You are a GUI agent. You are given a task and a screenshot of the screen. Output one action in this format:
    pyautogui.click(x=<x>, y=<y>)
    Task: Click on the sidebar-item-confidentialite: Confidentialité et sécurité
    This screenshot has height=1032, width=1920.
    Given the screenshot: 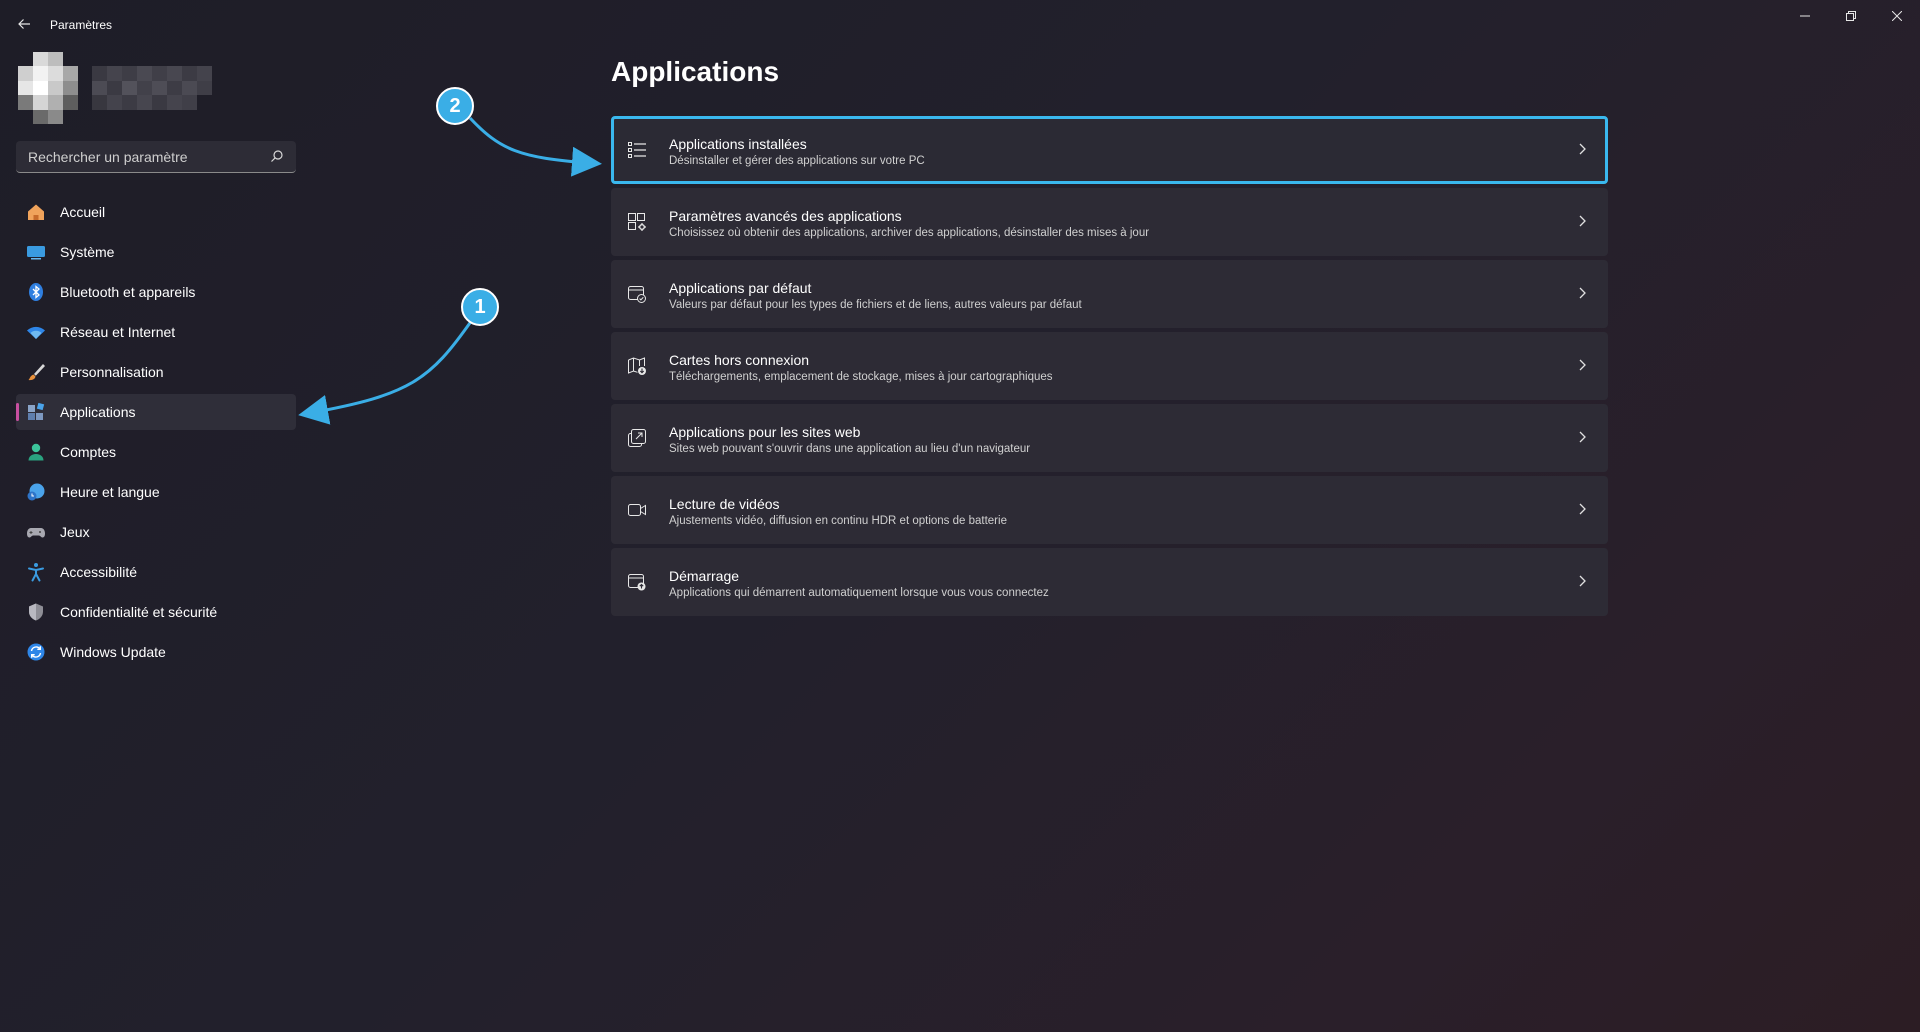 What is the action you would take?
    pyautogui.click(x=156, y=612)
    